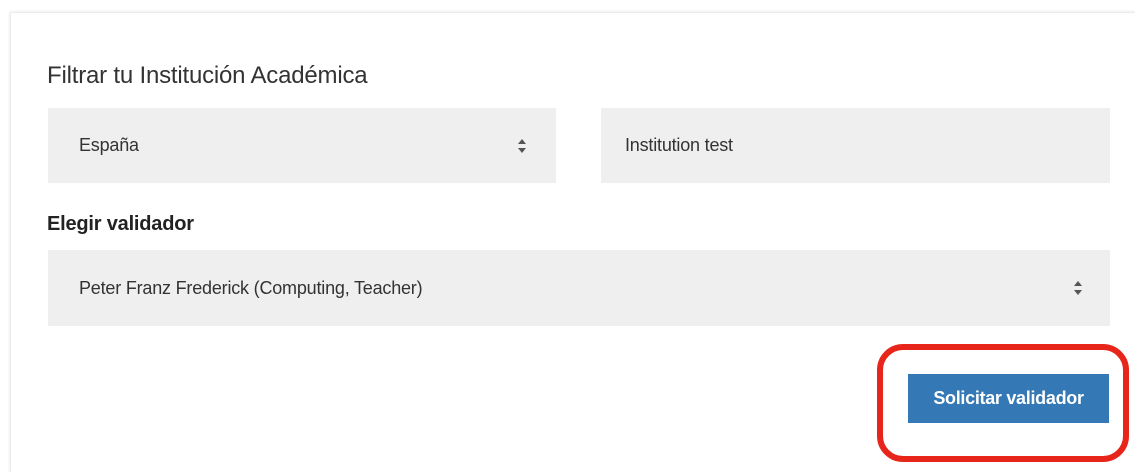 This screenshot has height=472, width=1135. I want to click on filter-title: Filtrar tu Institución Académica, so click(207, 75).